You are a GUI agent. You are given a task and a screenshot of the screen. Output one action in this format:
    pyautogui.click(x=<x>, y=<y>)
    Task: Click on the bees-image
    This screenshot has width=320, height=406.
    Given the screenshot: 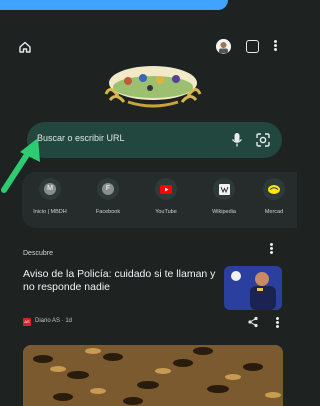 What is the action you would take?
    pyautogui.click(x=153, y=375)
    